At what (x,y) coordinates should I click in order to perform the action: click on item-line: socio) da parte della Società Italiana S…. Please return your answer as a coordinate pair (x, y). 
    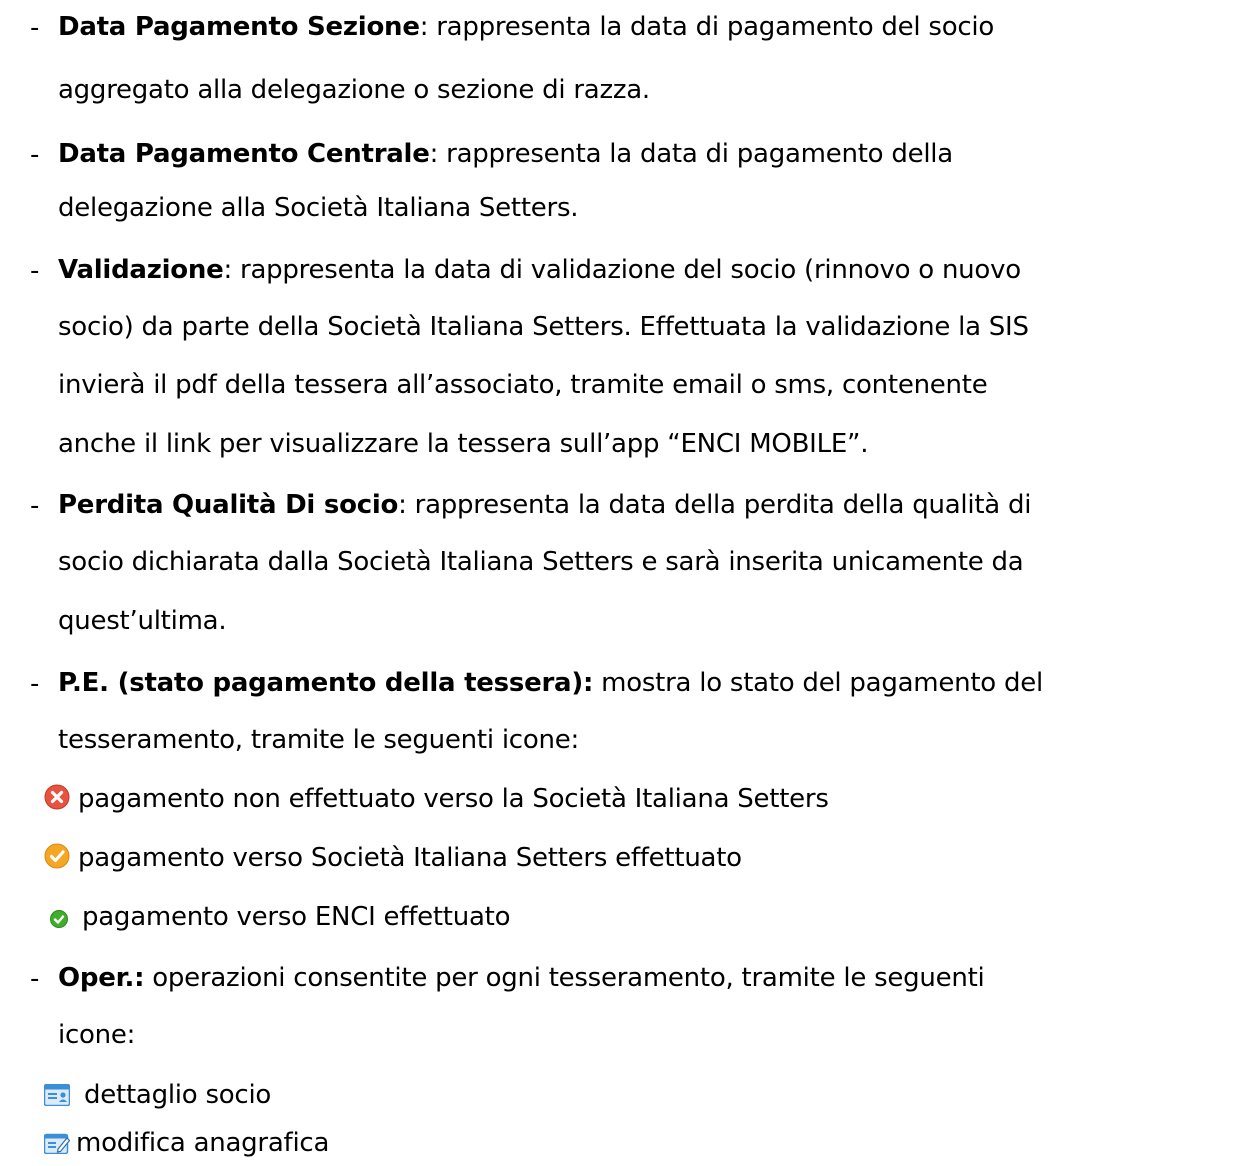
    Looking at the image, I should click on (543, 327).